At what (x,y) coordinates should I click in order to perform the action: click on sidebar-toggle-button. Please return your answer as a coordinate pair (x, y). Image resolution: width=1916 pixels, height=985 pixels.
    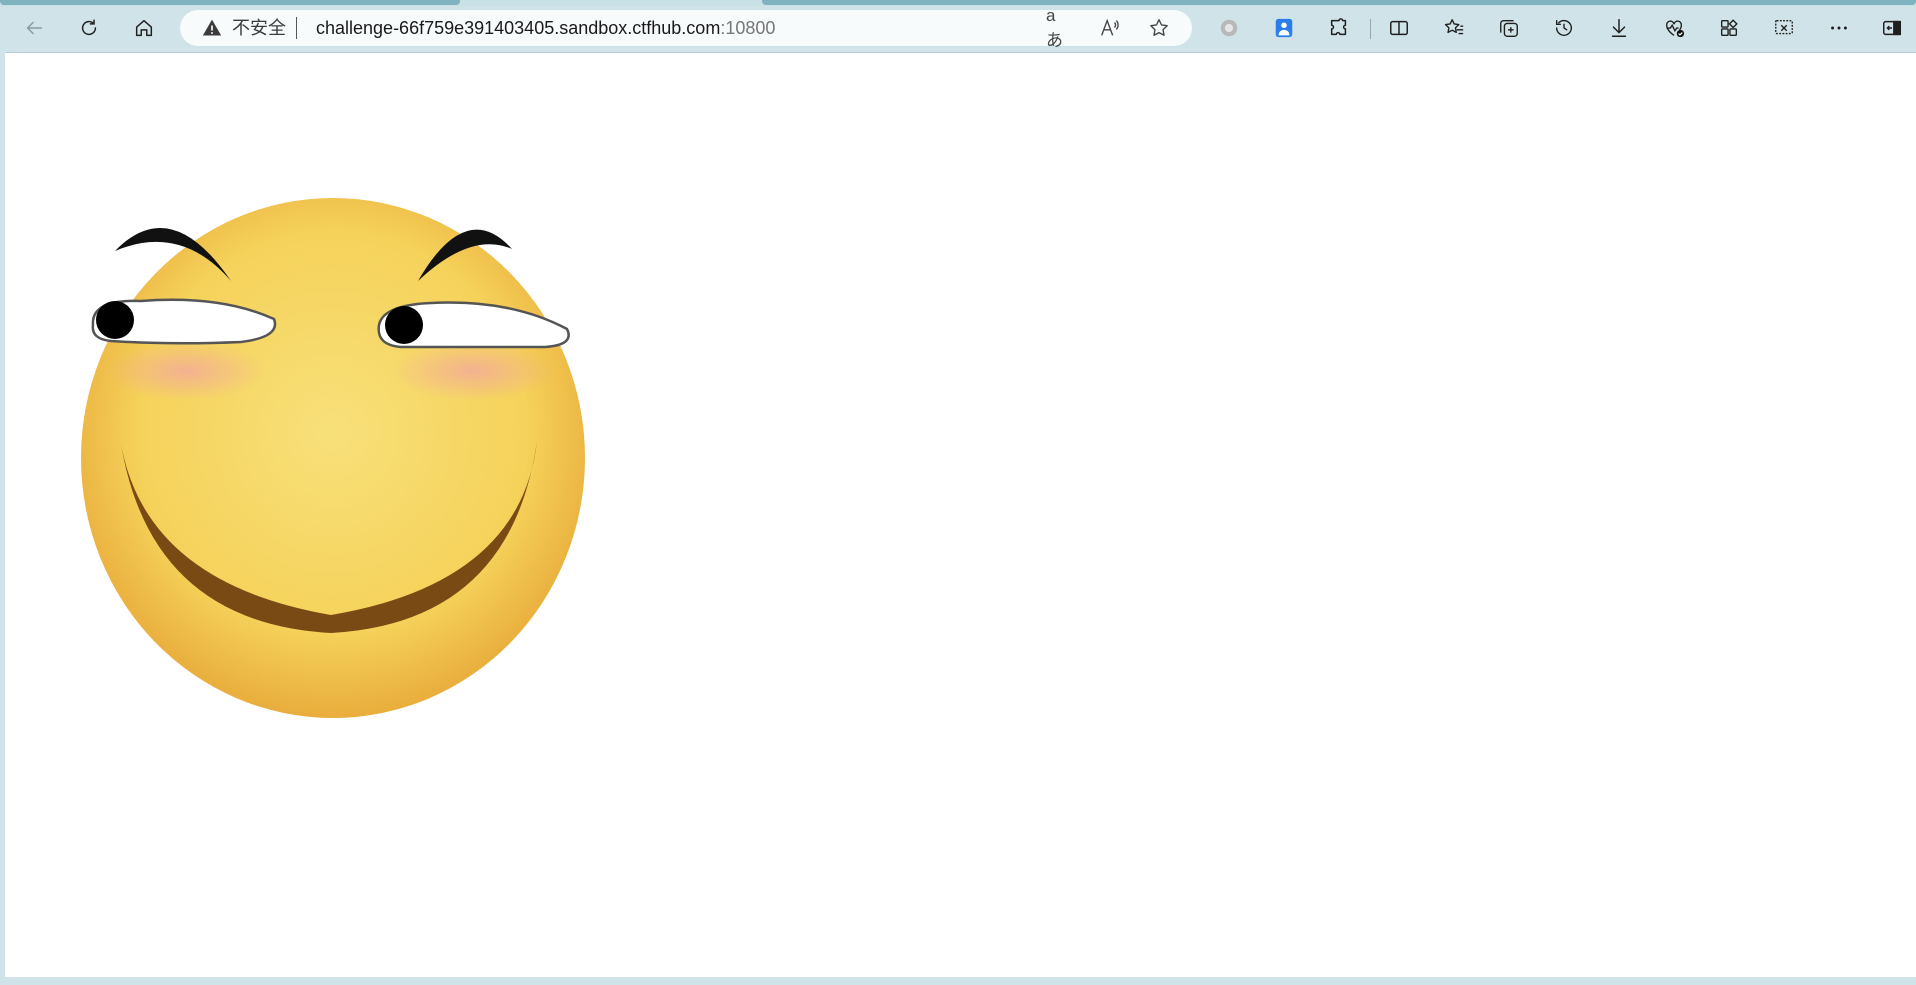
    Looking at the image, I should click on (1892, 28).